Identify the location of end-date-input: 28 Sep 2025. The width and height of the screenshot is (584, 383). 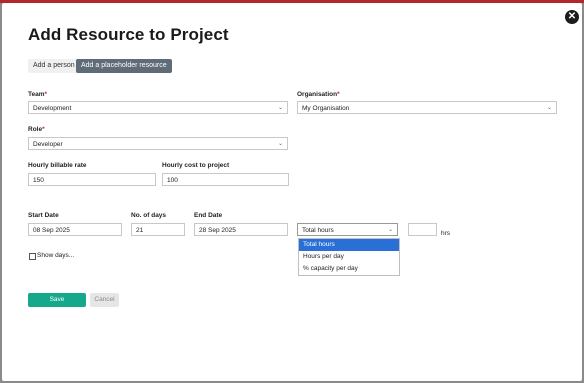
(241, 229).